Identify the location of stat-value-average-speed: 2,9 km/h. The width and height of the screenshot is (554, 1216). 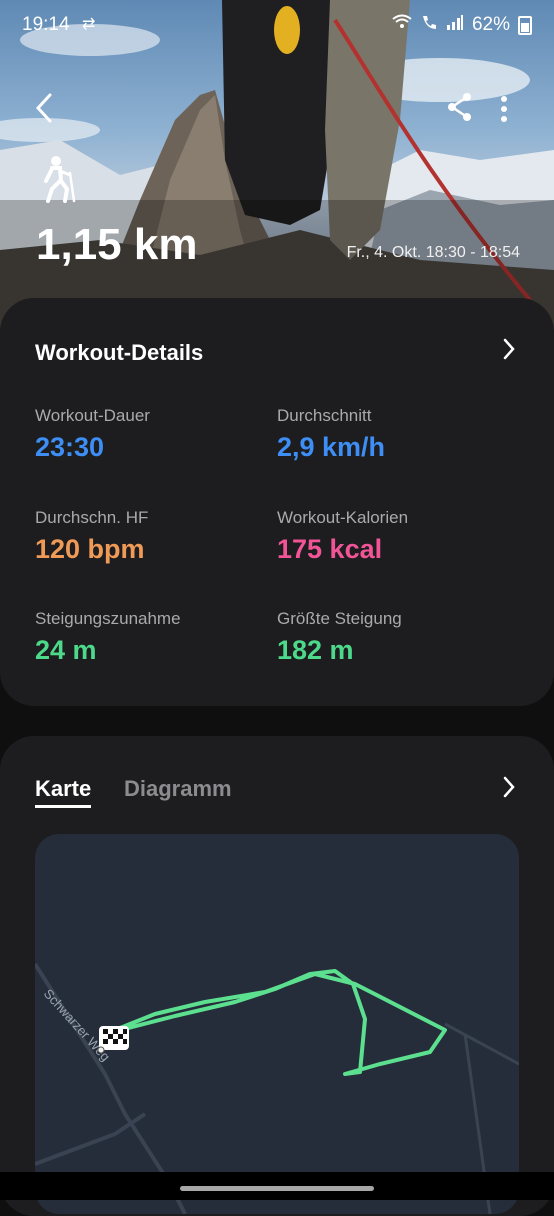
(331, 447).